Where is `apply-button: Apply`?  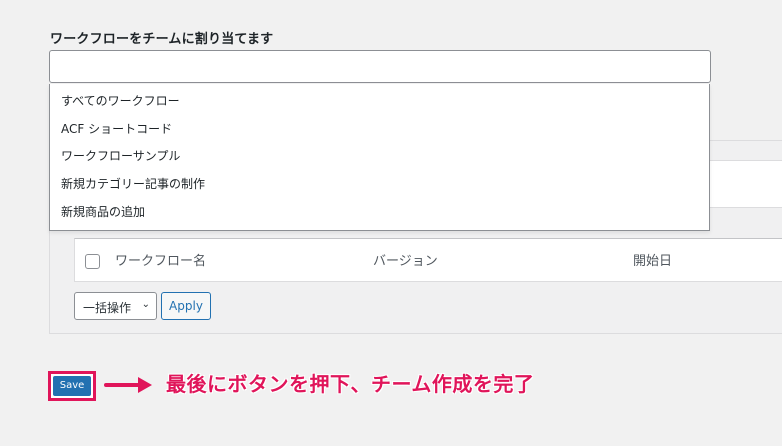 apply-button: Apply is located at coordinates (186, 306).